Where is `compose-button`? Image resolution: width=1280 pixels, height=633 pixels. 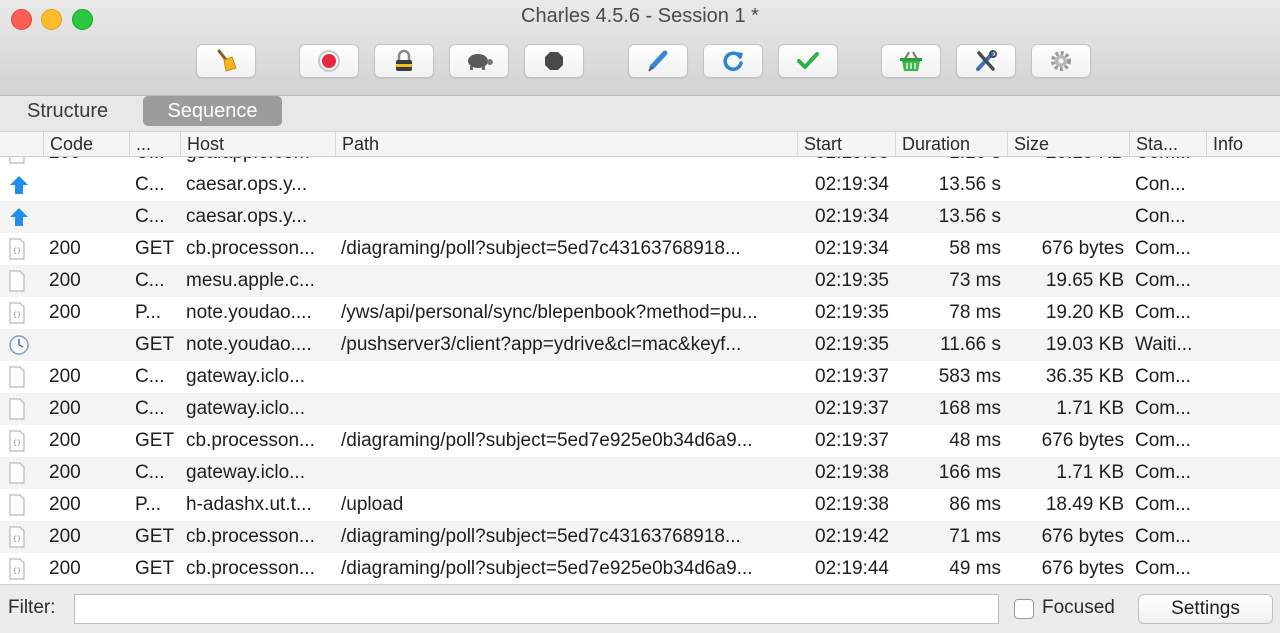
compose-button is located at coordinates (658, 61).